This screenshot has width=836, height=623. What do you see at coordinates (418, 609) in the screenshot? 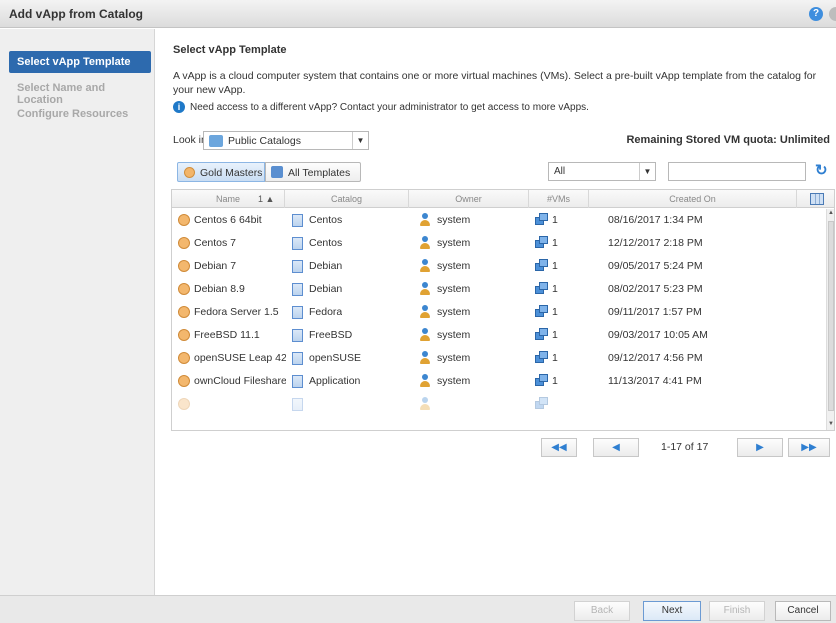
I see `dialog-footer: Back Next Finish Cancel` at bounding box center [418, 609].